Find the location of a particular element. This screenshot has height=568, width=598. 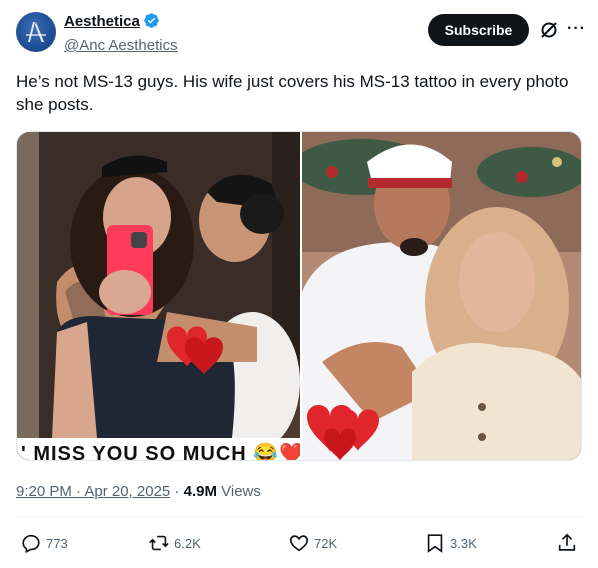

tweet-actions: 773 6.2K 72K 3.3K is located at coordinates (299, 543).